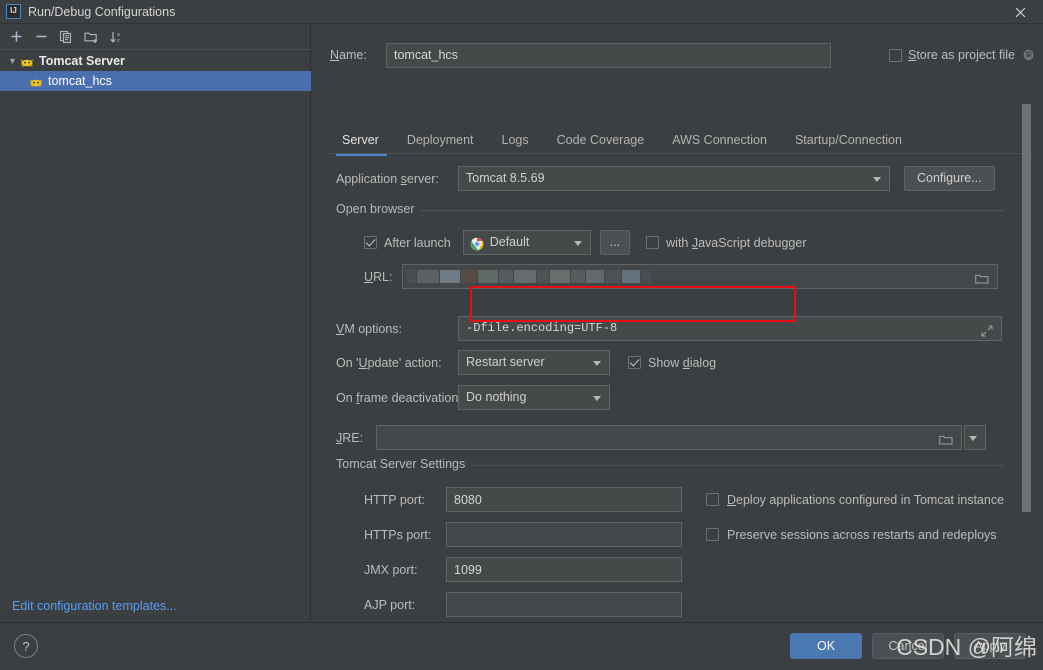 This screenshot has width=1043, height=670. I want to click on http-port-label: HTTP port:, so click(394, 499).